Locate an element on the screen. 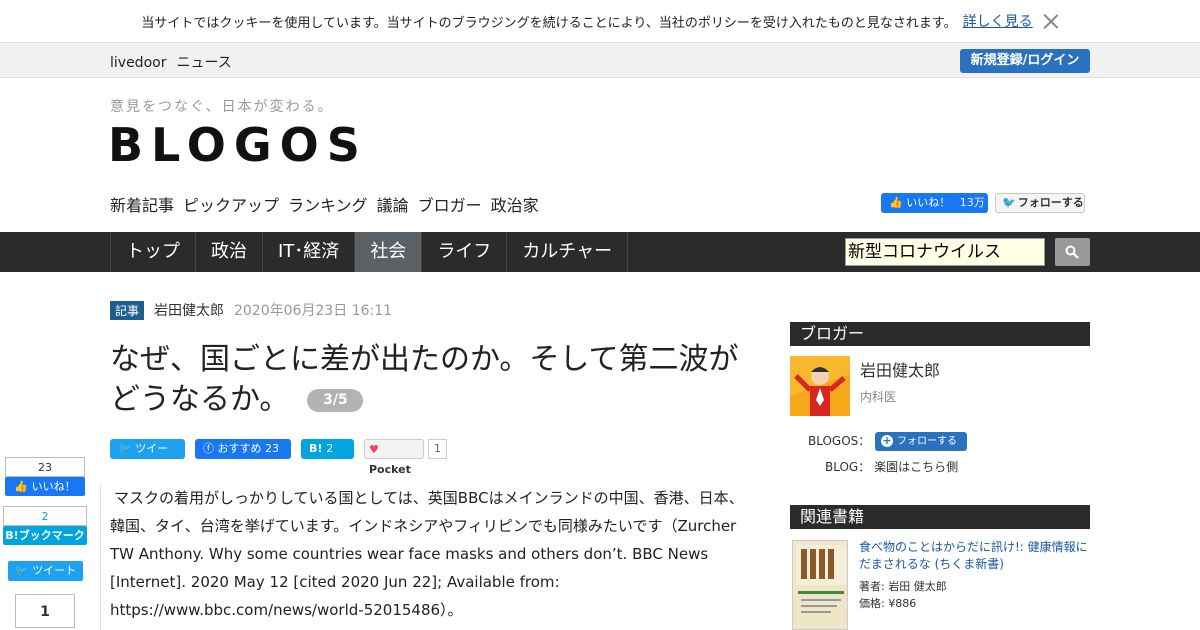 This screenshot has height=630, width=1200. floating-tweet-label: ツイート is located at coordinates (54, 570).